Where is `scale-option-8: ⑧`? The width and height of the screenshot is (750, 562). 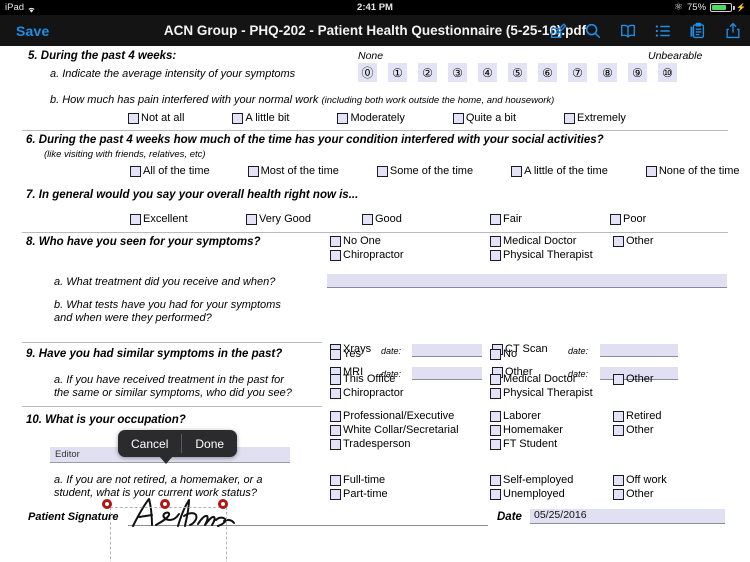 scale-option-8: ⑧ is located at coordinates (607, 72).